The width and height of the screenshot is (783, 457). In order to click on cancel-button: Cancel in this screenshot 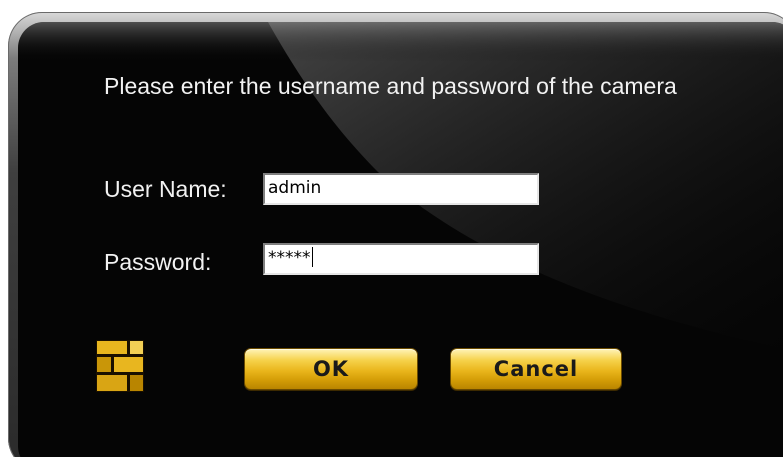, I will do `click(536, 369)`.